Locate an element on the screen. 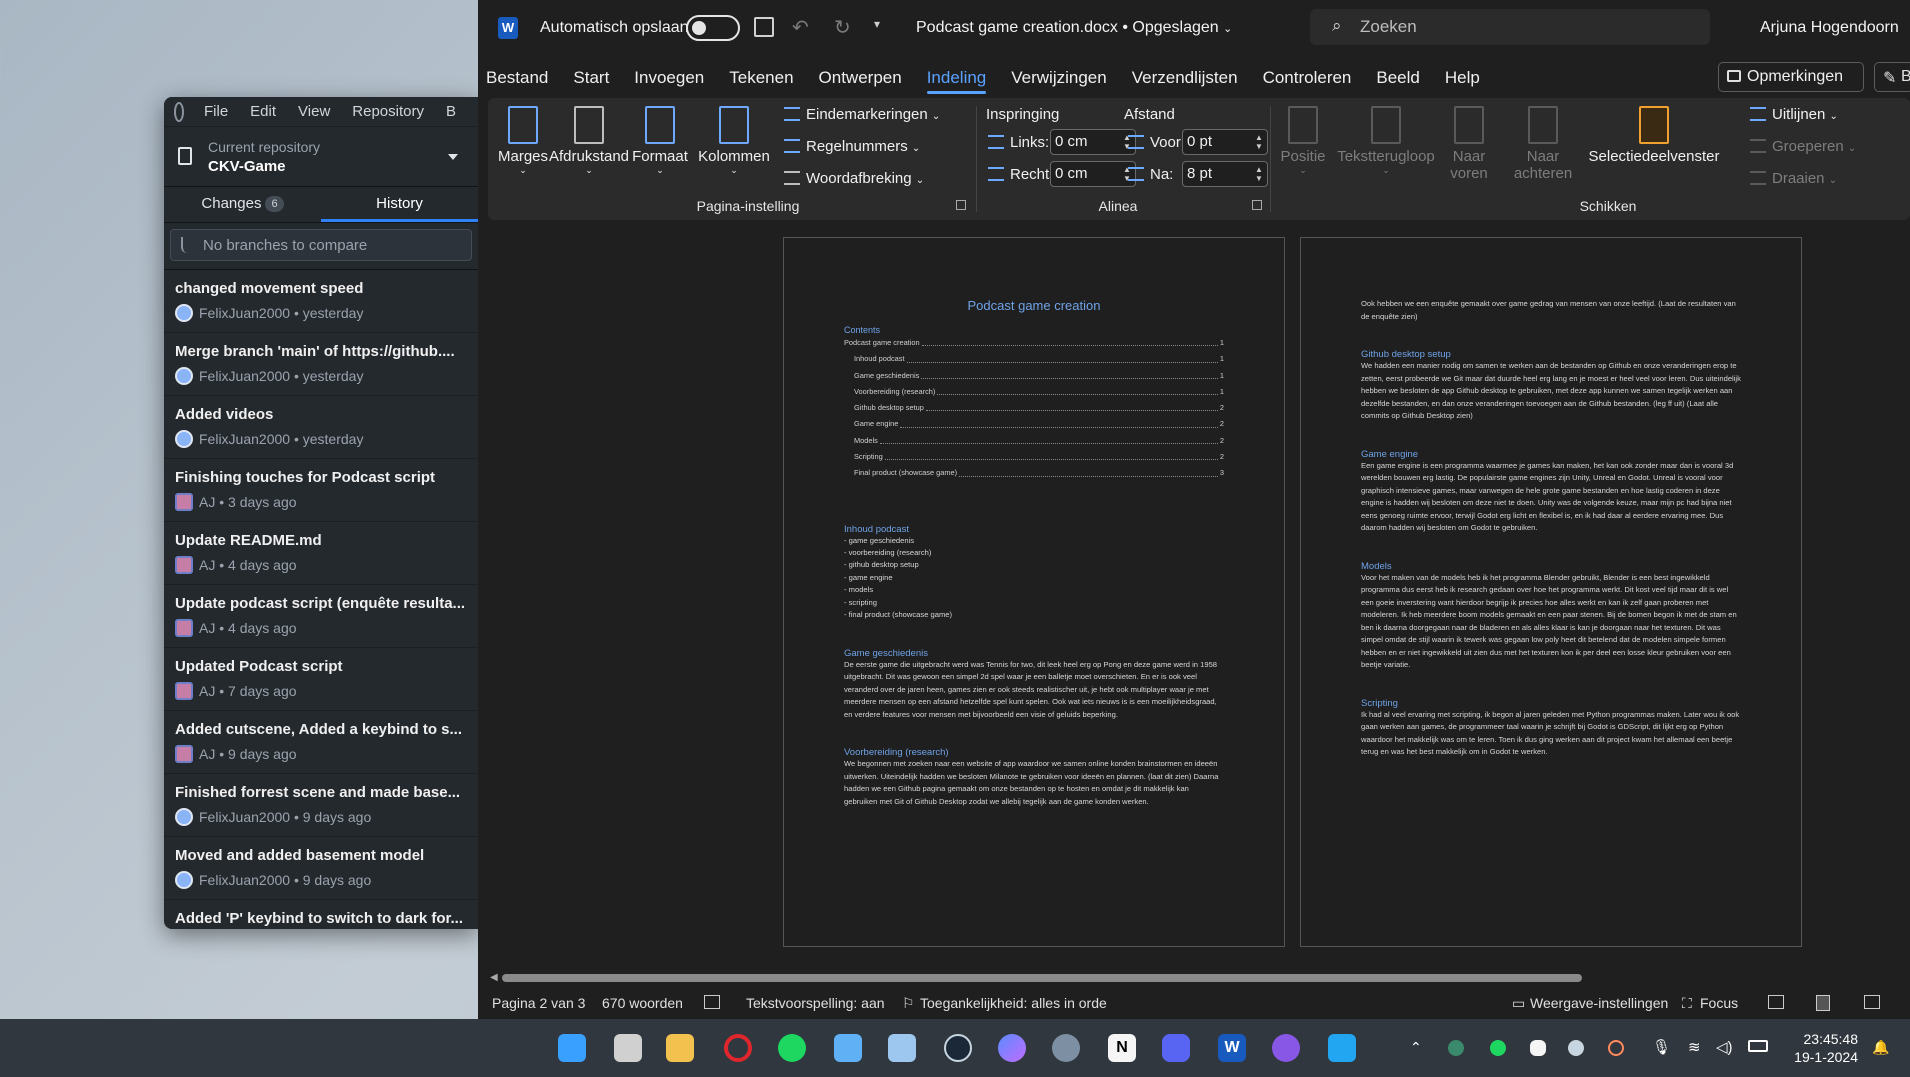 The height and width of the screenshot is (1077, 1910). toc-entry: Podcast game creation 1 is located at coordinates (1034, 343).